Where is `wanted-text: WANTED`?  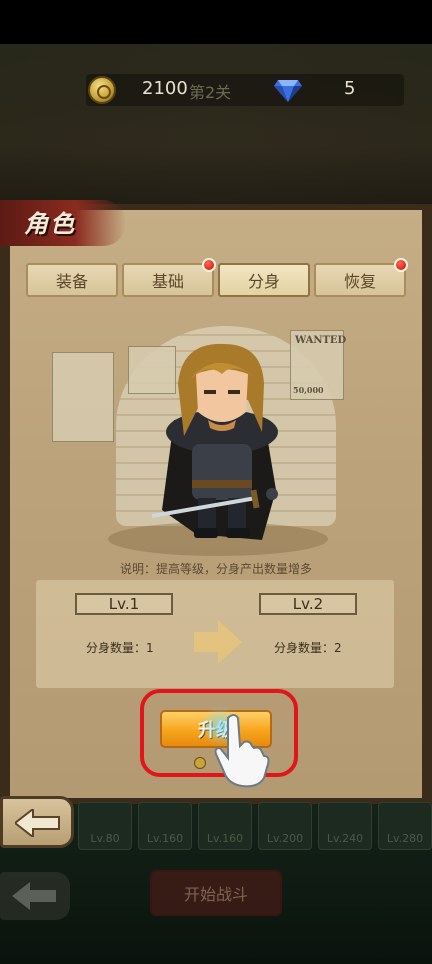 wanted-text: WANTED is located at coordinates (321, 340).